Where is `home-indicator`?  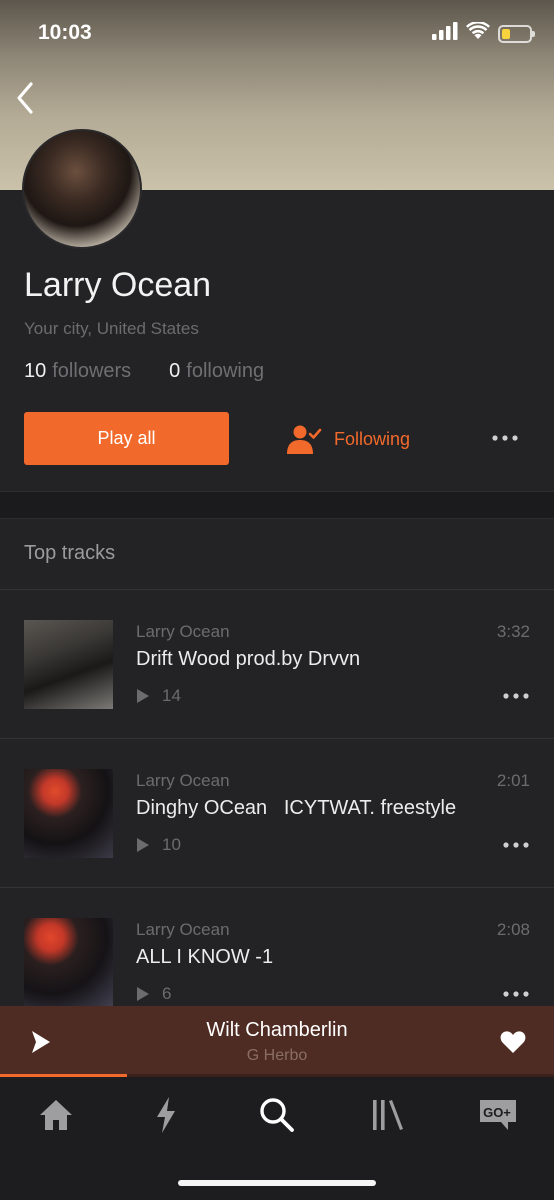
home-indicator is located at coordinates (277, 1183).